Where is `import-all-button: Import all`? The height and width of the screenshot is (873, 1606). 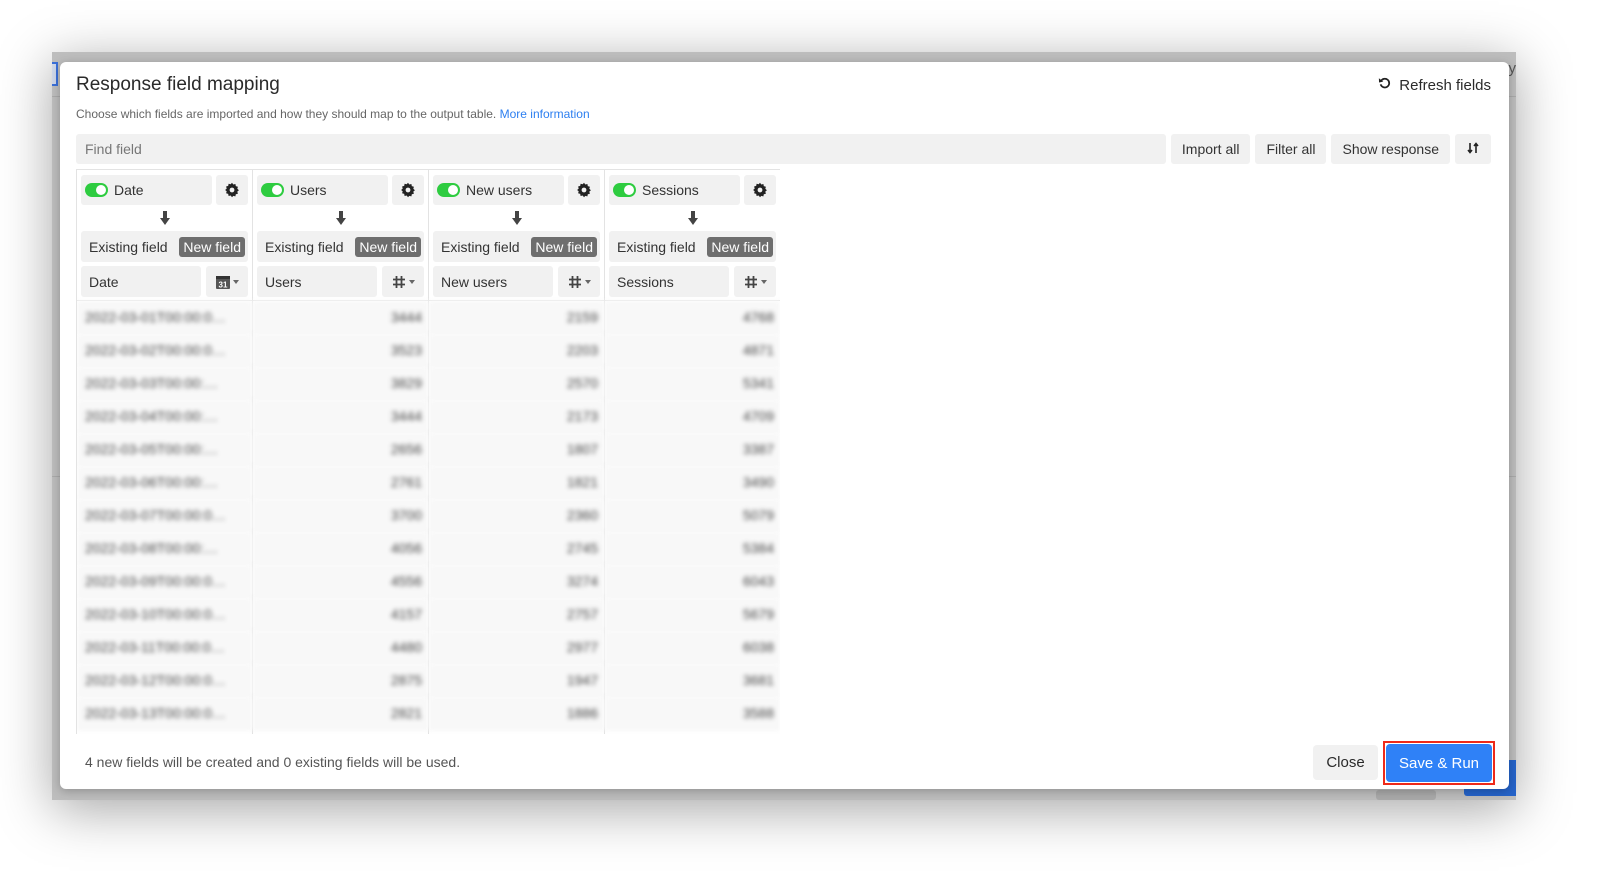
import-all-button: Import all is located at coordinates (1210, 149).